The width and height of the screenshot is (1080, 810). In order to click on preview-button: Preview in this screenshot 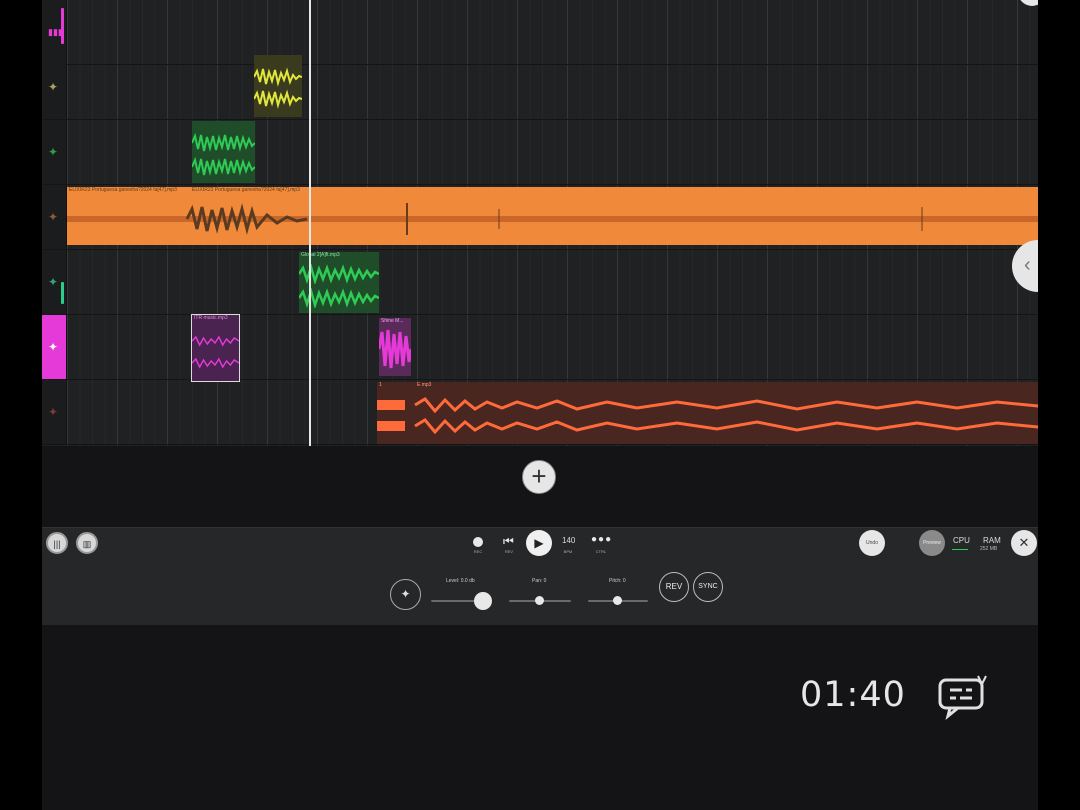, I will do `click(932, 543)`.